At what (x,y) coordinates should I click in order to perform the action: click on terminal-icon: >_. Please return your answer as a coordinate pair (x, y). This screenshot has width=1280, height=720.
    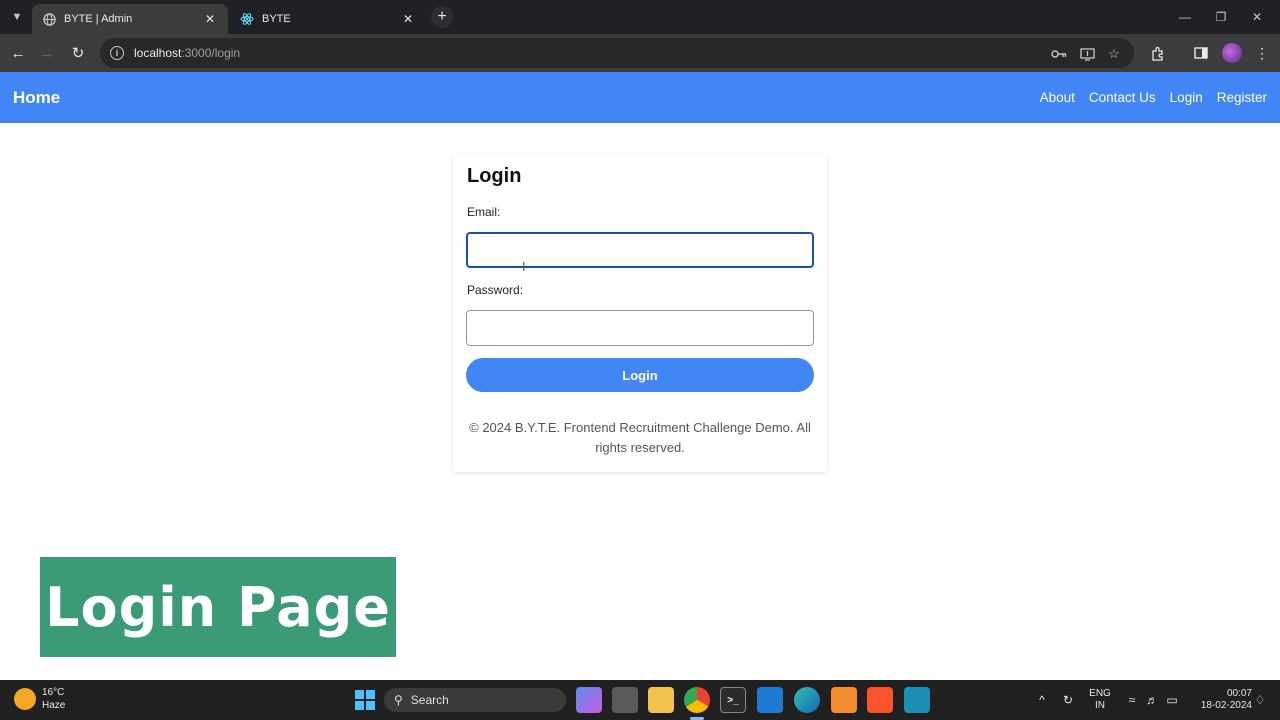
    Looking at the image, I should click on (733, 700).